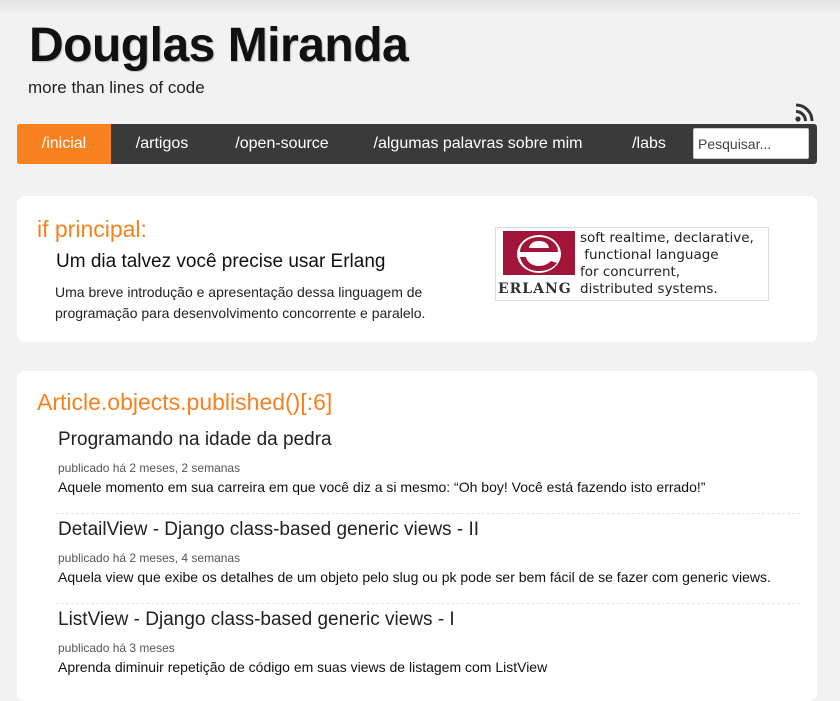  I want to click on nav-item-labs: /labs, so click(649, 144).